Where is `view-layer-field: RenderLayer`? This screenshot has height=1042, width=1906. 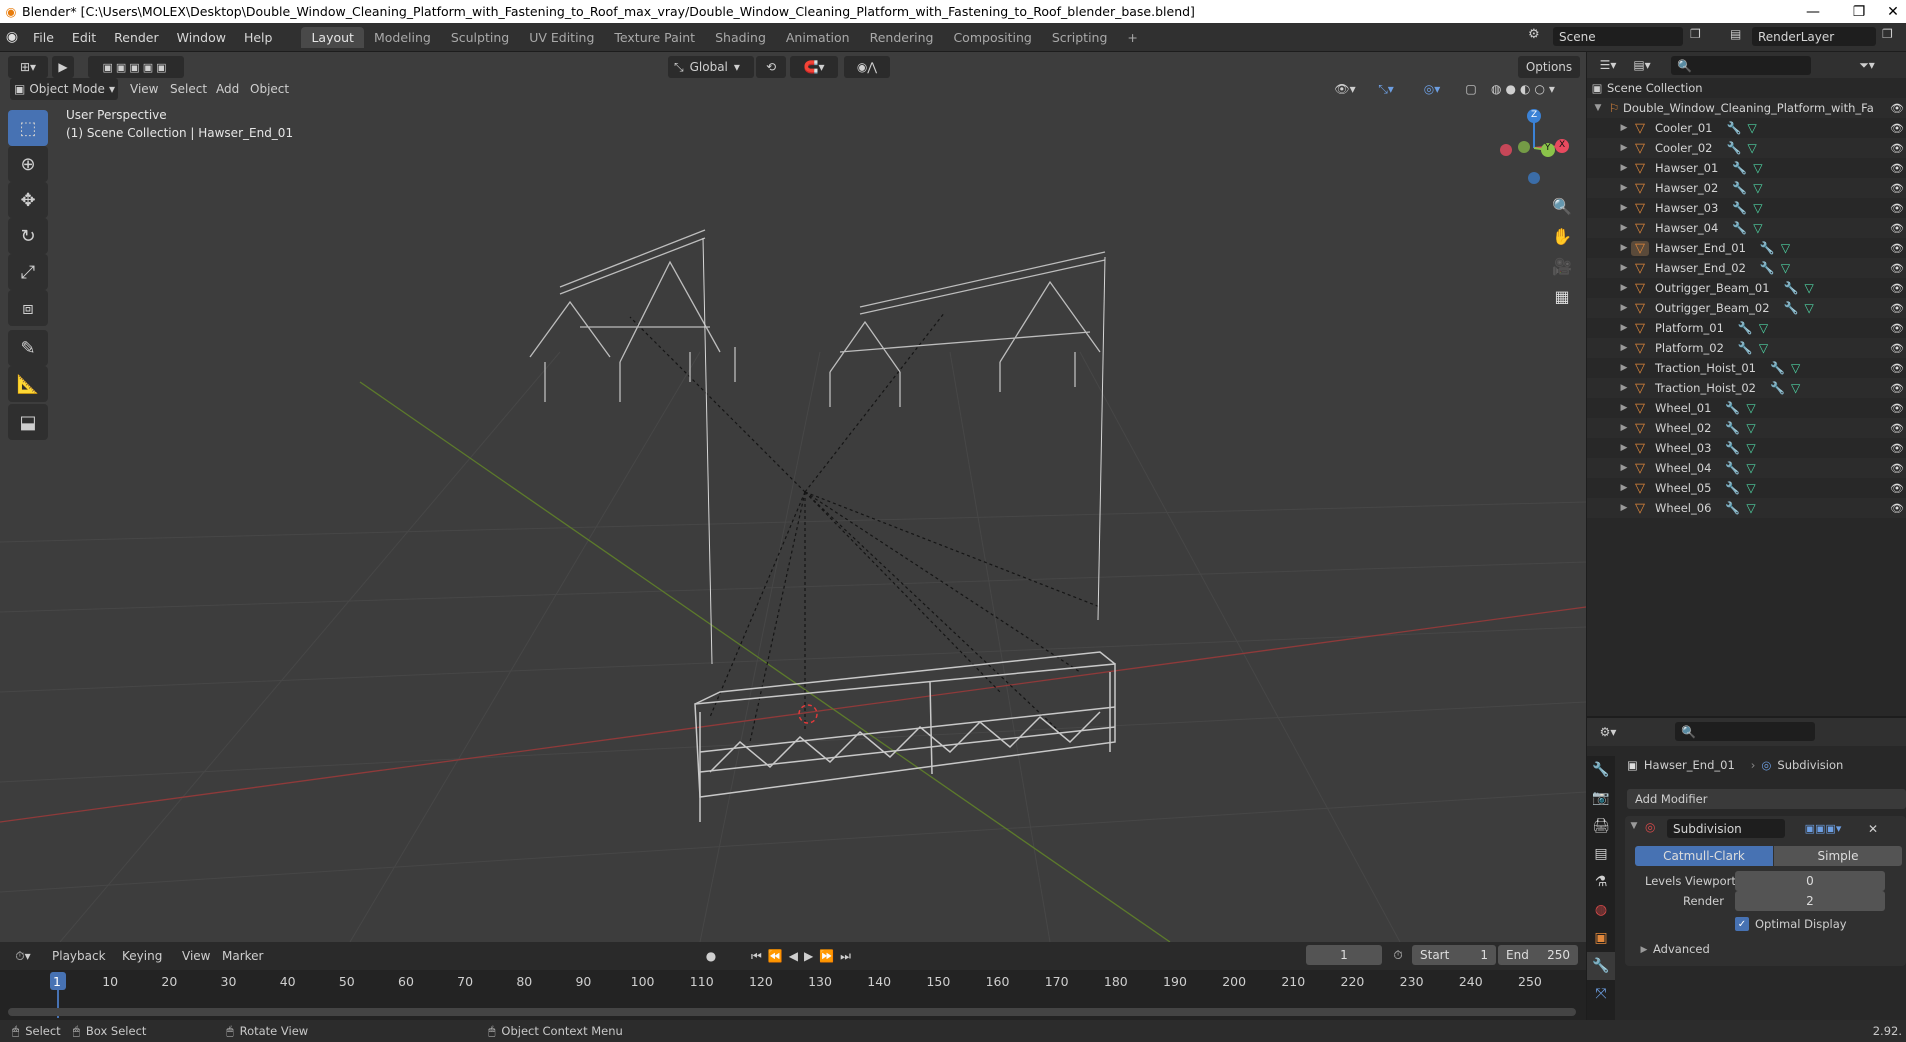
view-layer-field: RenderLayer is located at coordinates (1814, 36).